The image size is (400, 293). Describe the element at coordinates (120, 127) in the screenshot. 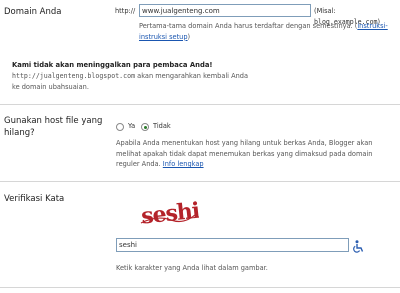

I see `radio-yes` at that location.